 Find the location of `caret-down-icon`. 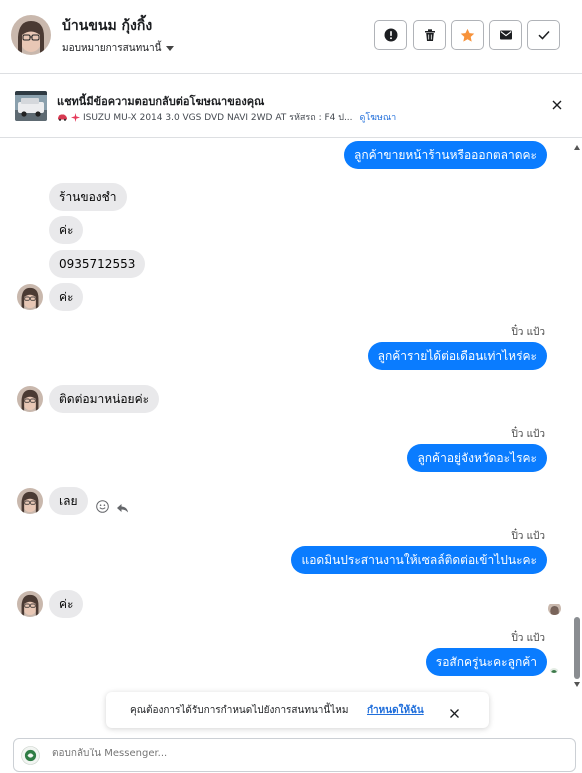

caret-down-icon is located at coordinates (170, 48).